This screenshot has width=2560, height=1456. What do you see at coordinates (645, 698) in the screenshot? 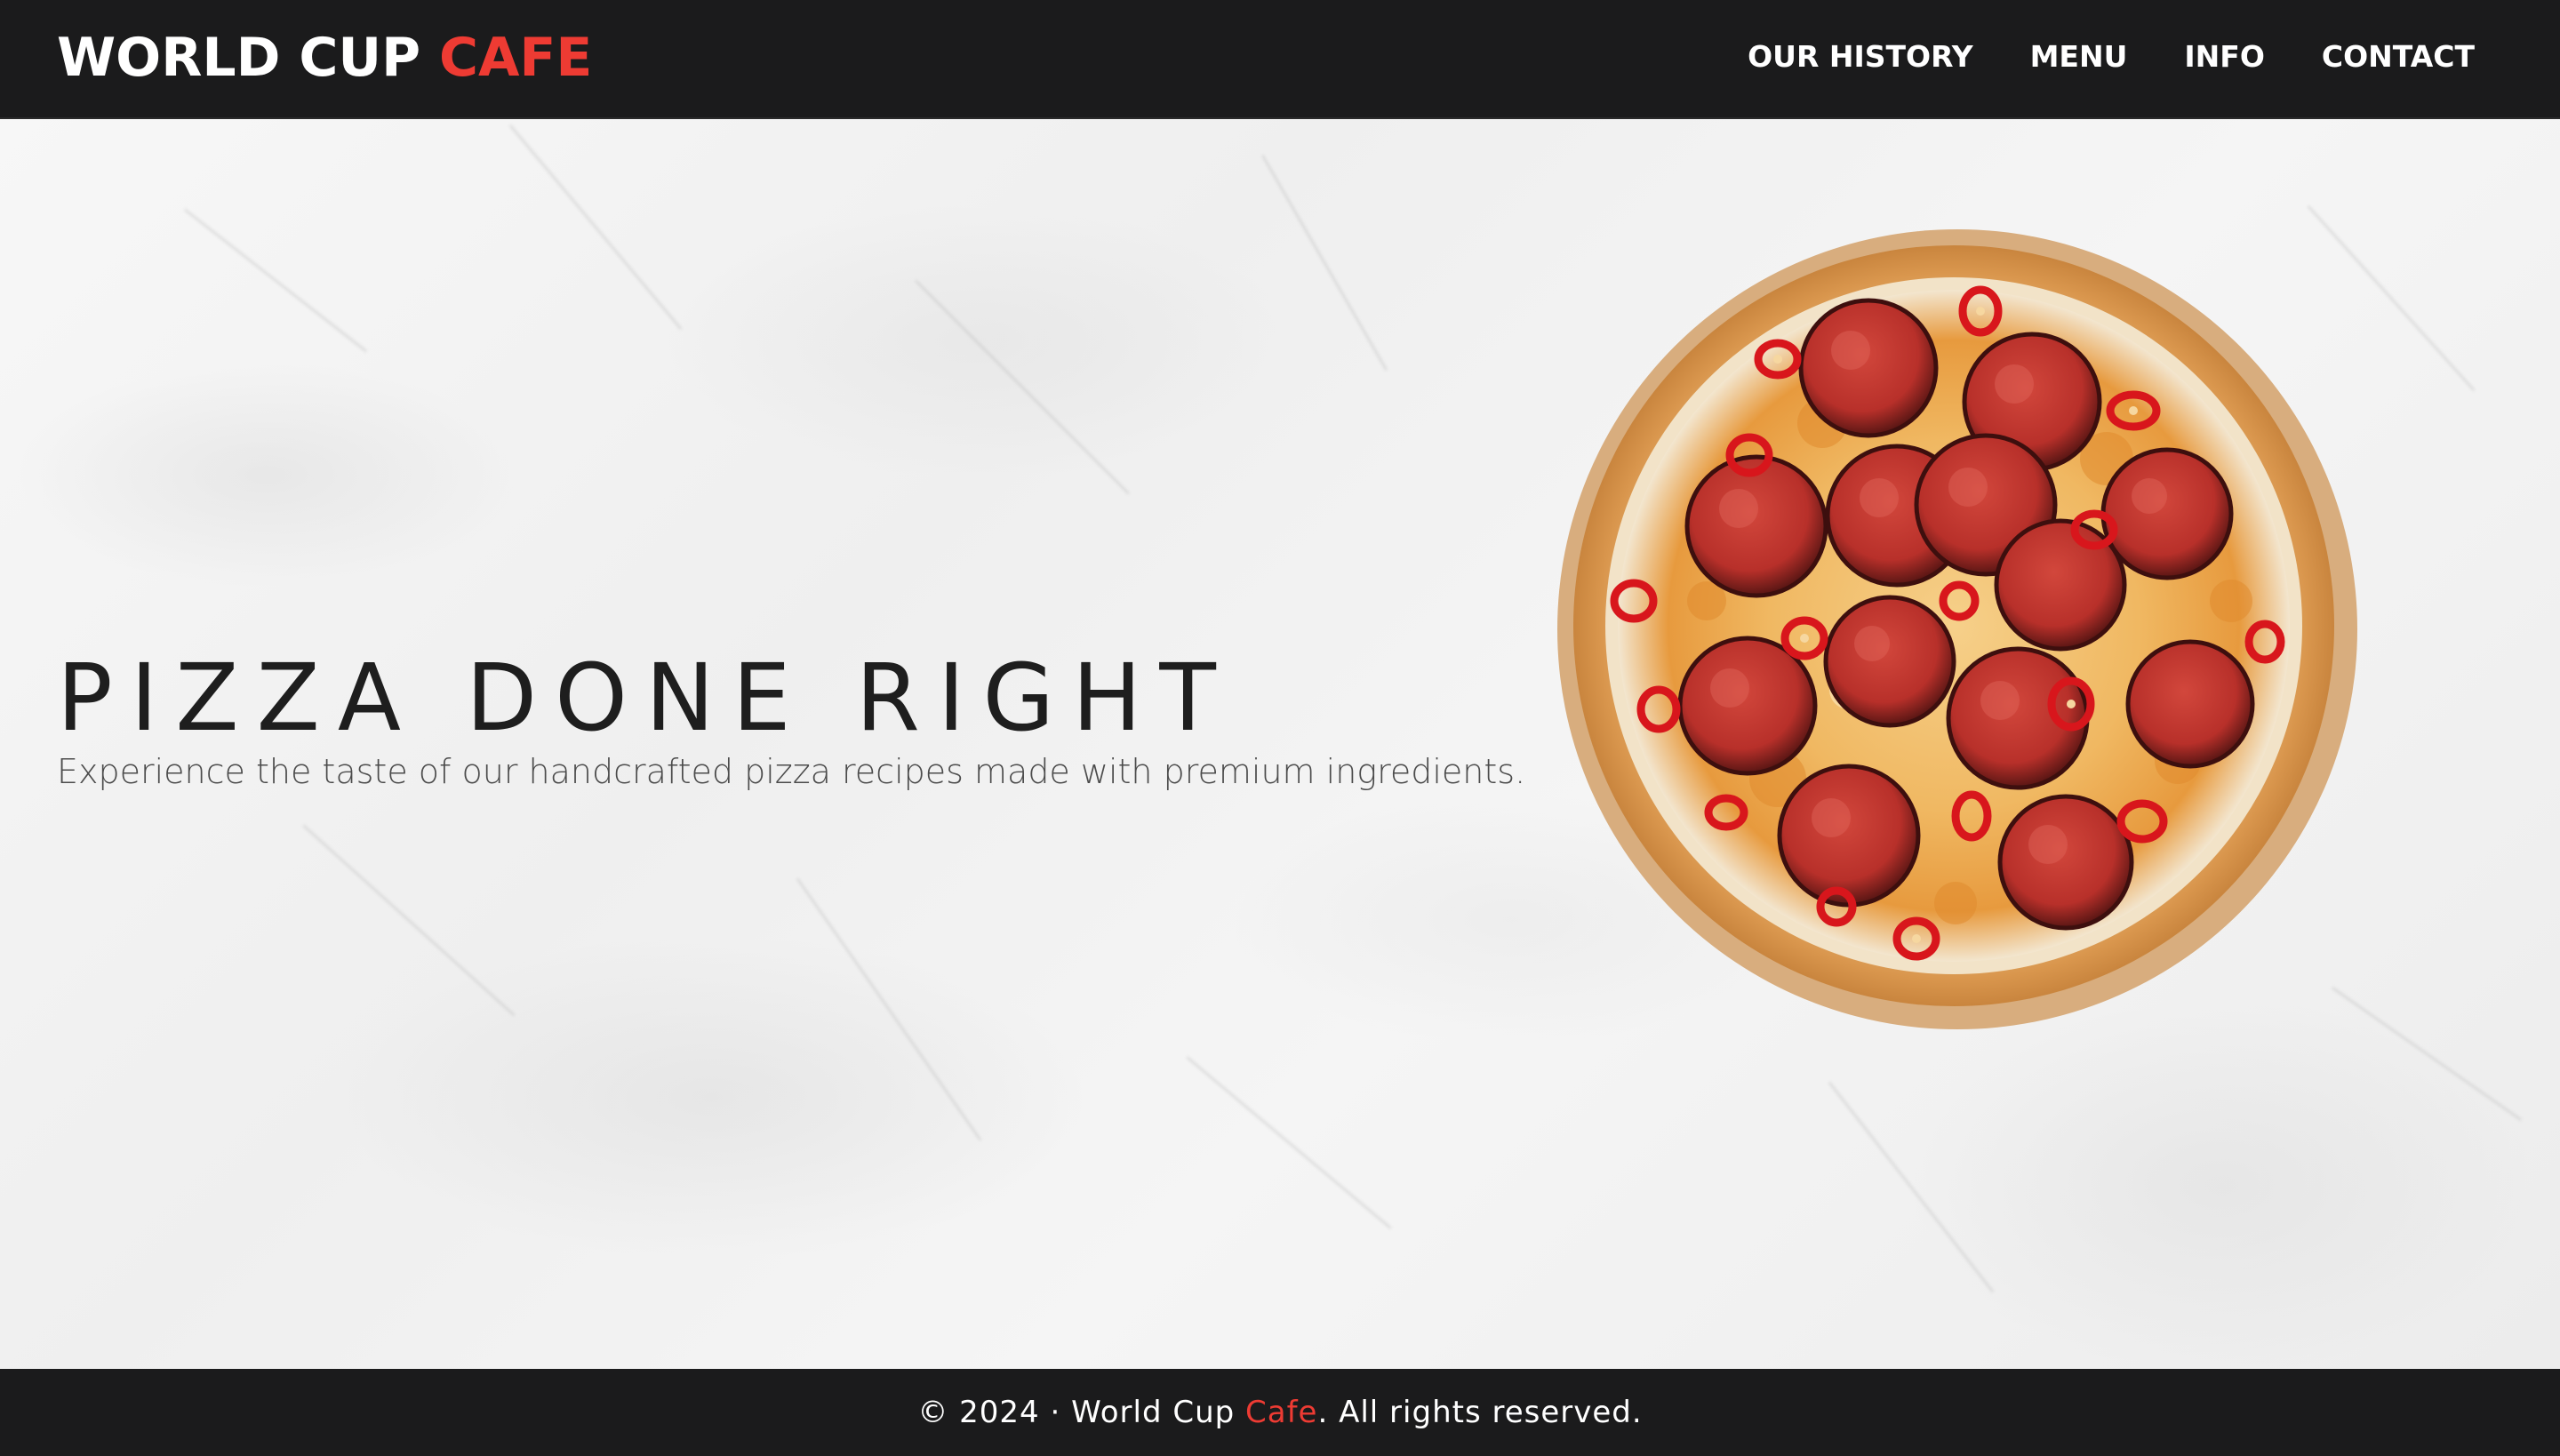
I see `hero-title: PIZZA DONE RIGHT` at bounding box center [645, 698].